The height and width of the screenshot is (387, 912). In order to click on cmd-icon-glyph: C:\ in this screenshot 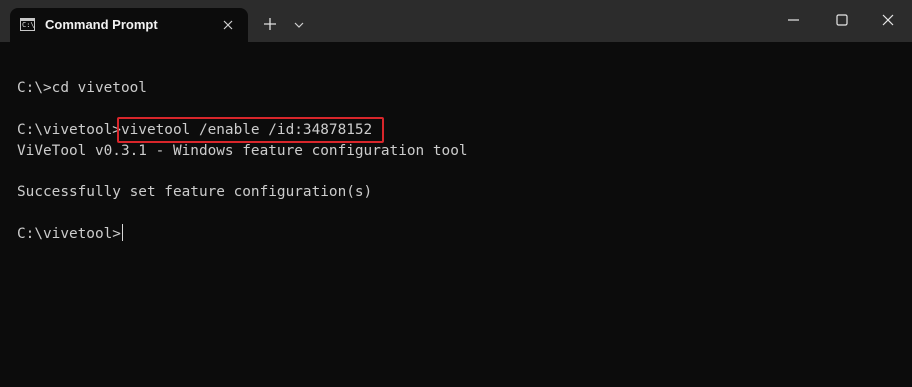, I will do `click(28, 25)`.